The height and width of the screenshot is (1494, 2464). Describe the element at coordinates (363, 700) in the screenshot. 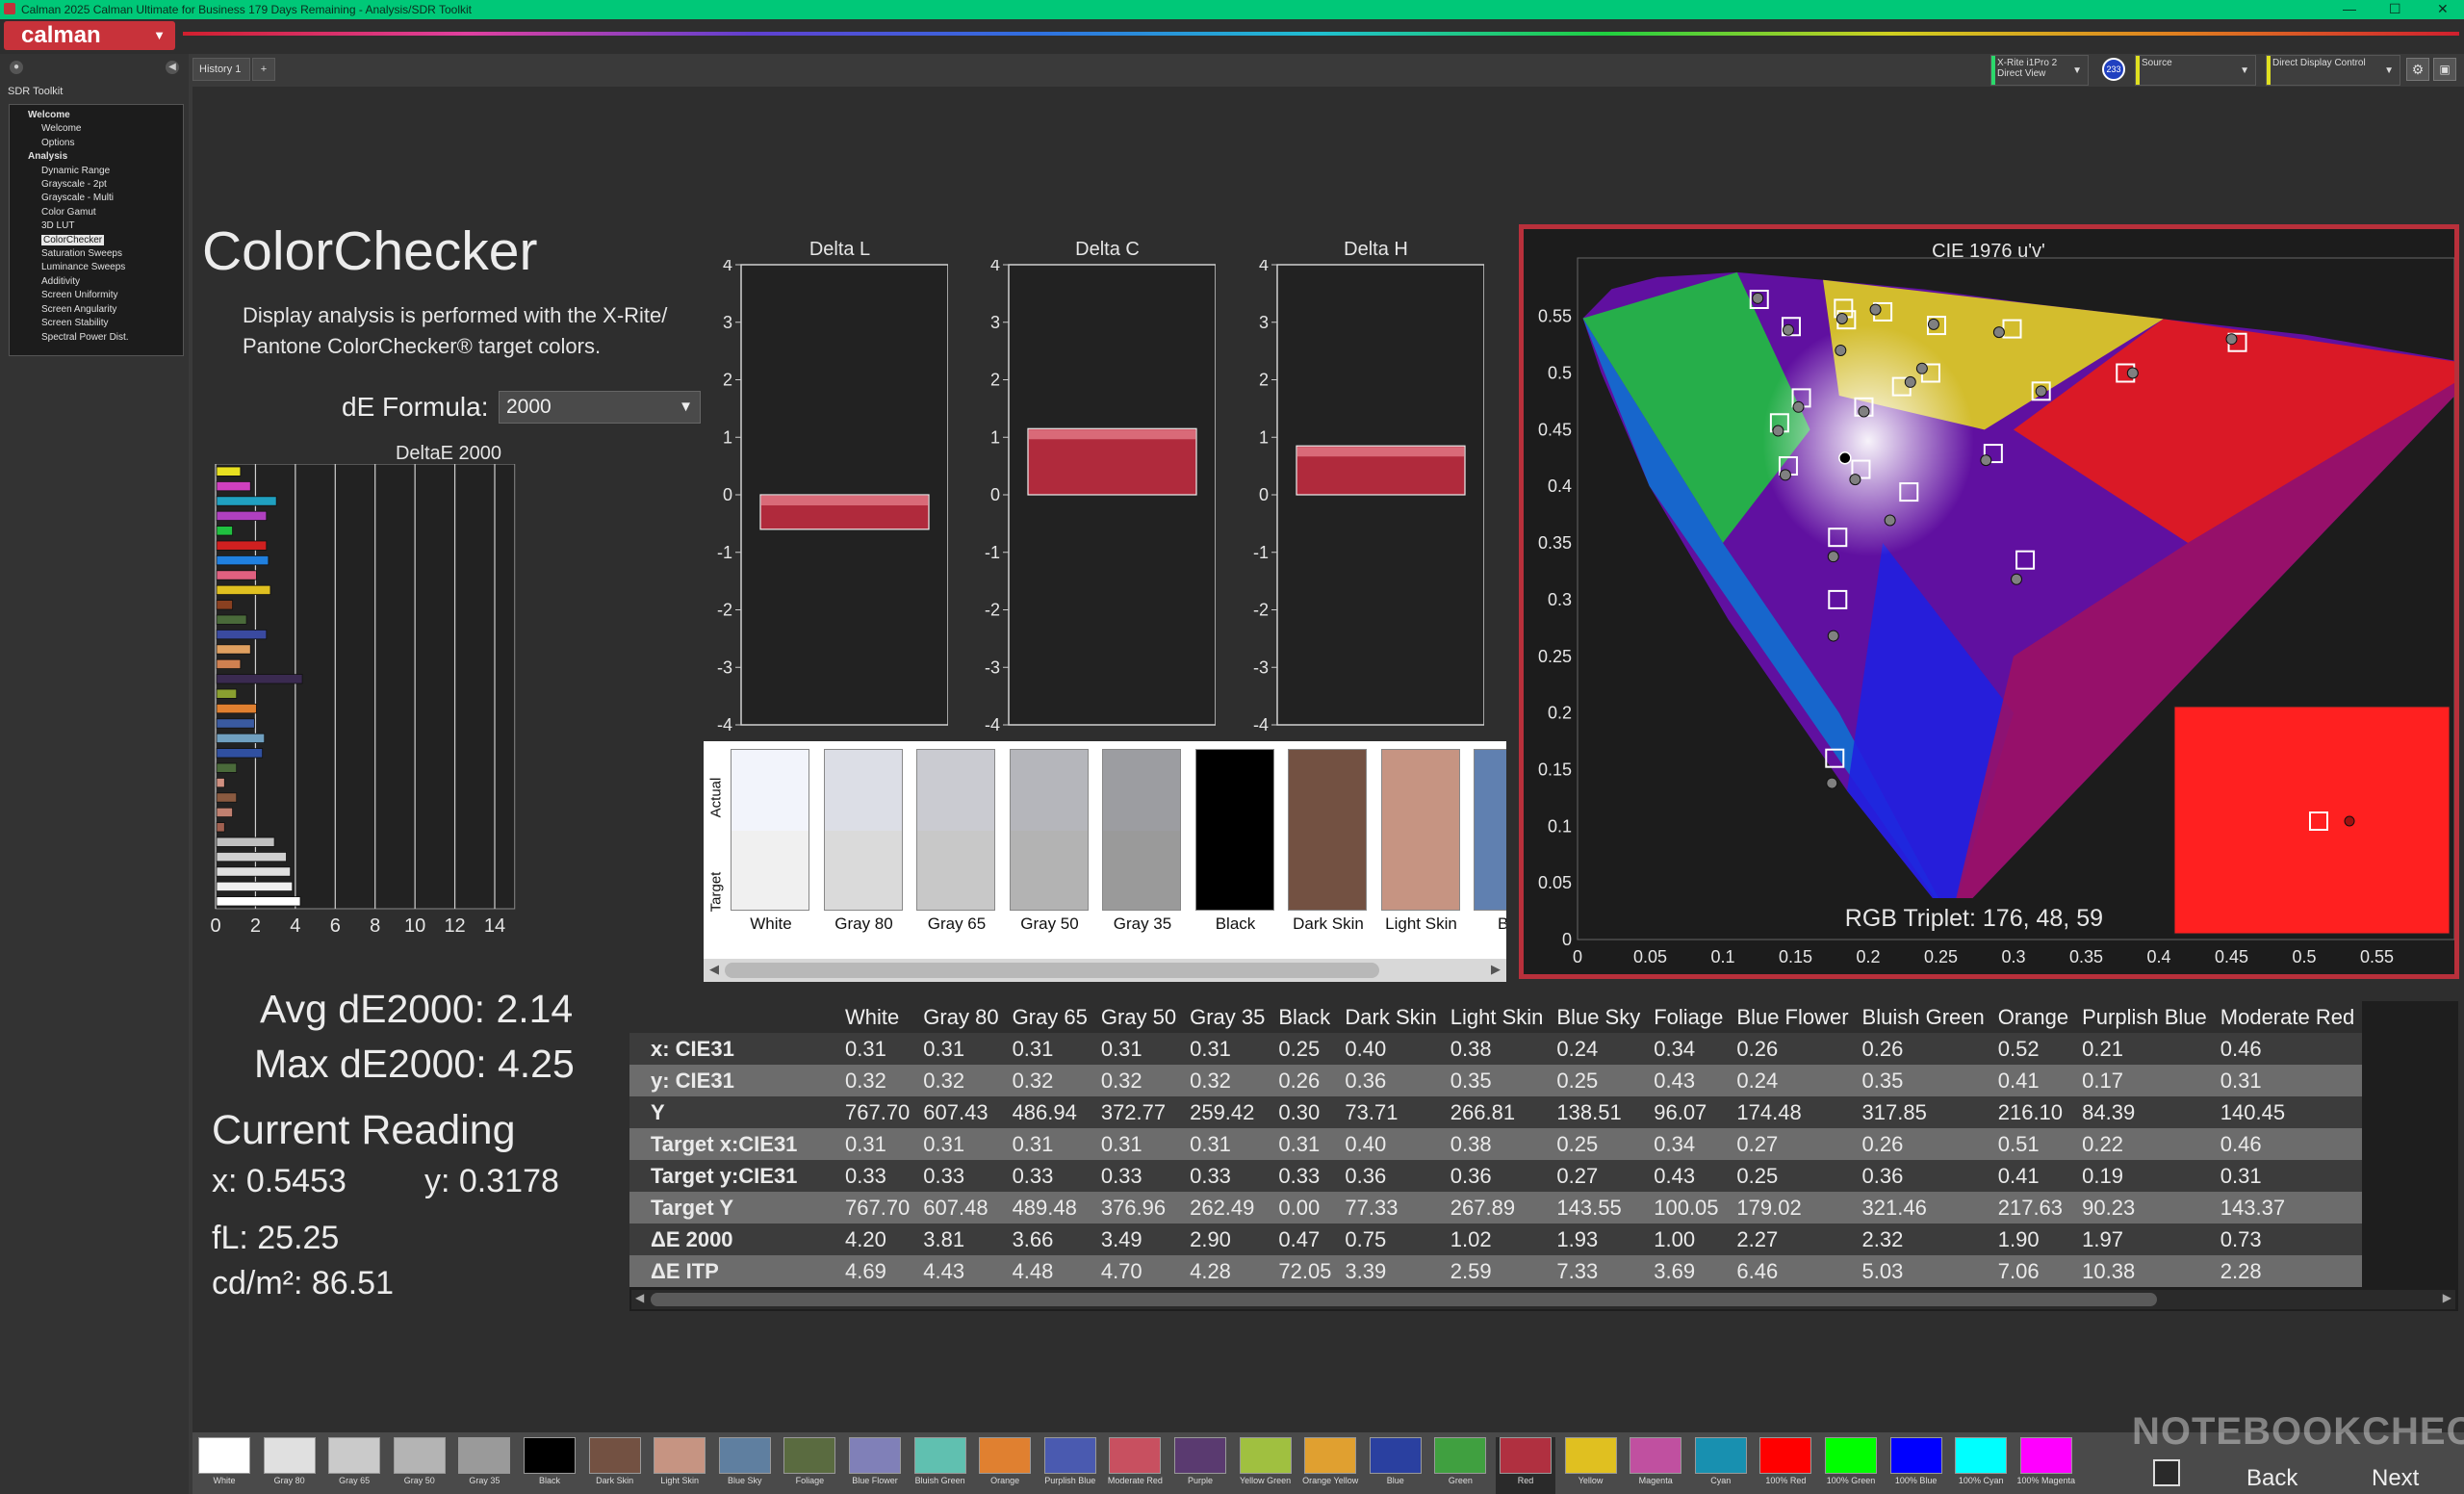

I see `deltae-chart: 0 2 4 6 8 10 12 14` at that location.